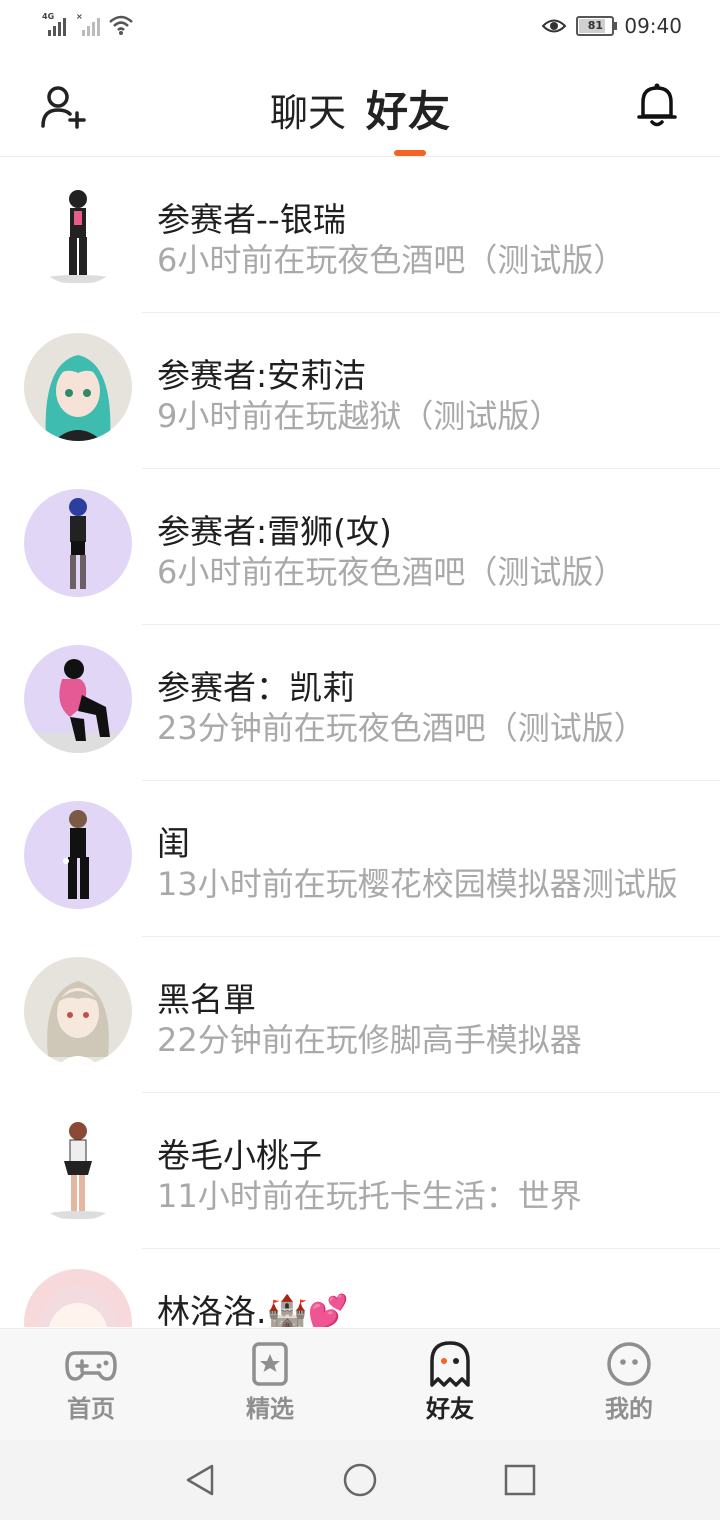 This screenshot has width=720, height=1520. What do you see at coordinates (401, 728) in the screenshot?
I see `friend-status: 23分钟前在玩夜色酒吧（测试版）` at bounding box center [401, 728].